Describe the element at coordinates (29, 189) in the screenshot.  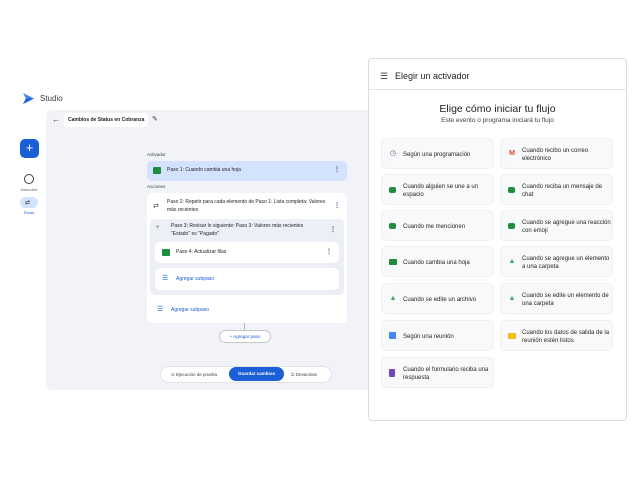
I see `sidebar-item-discover: Descubre` at that location.